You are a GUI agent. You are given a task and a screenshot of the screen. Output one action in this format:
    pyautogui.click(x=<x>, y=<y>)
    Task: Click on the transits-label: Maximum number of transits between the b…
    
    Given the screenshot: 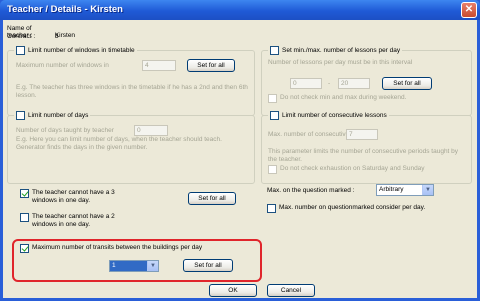 What is the action you would take?
    pyautogui.click(x=117, y=247)
    